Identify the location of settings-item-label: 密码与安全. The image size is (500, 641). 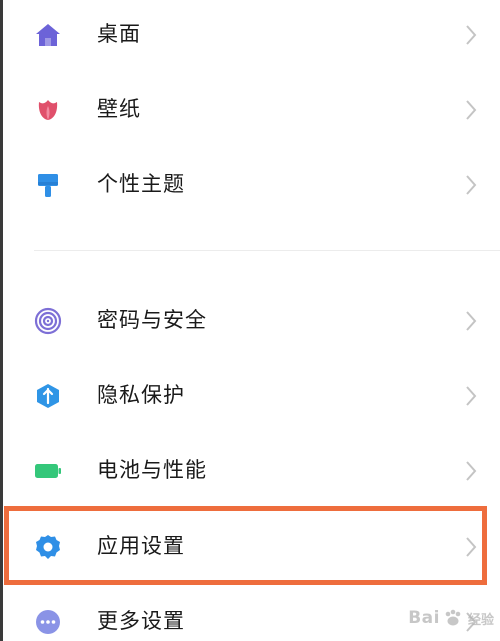
(152, 320).